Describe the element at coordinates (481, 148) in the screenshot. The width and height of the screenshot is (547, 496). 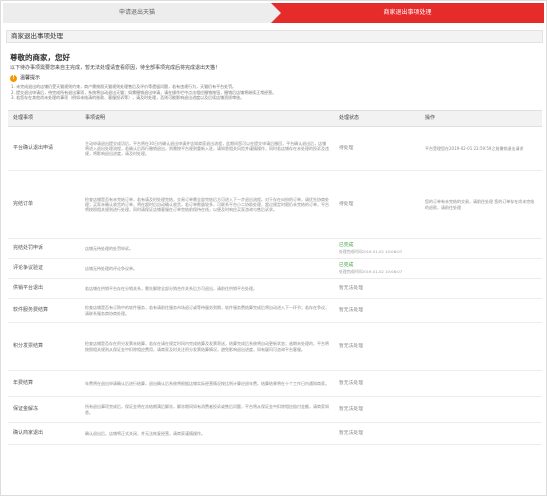
I see `item-op: 平台受理您在2019-02-01 23:59:59之前撤销退出请求` at that location.